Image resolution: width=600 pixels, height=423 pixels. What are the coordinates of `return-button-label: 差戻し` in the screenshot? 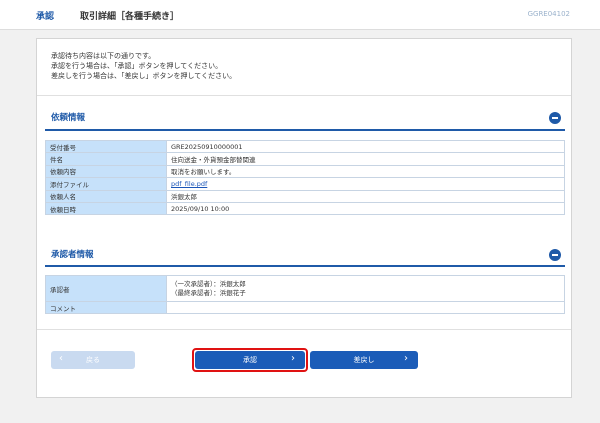 It's located at (364, 360).